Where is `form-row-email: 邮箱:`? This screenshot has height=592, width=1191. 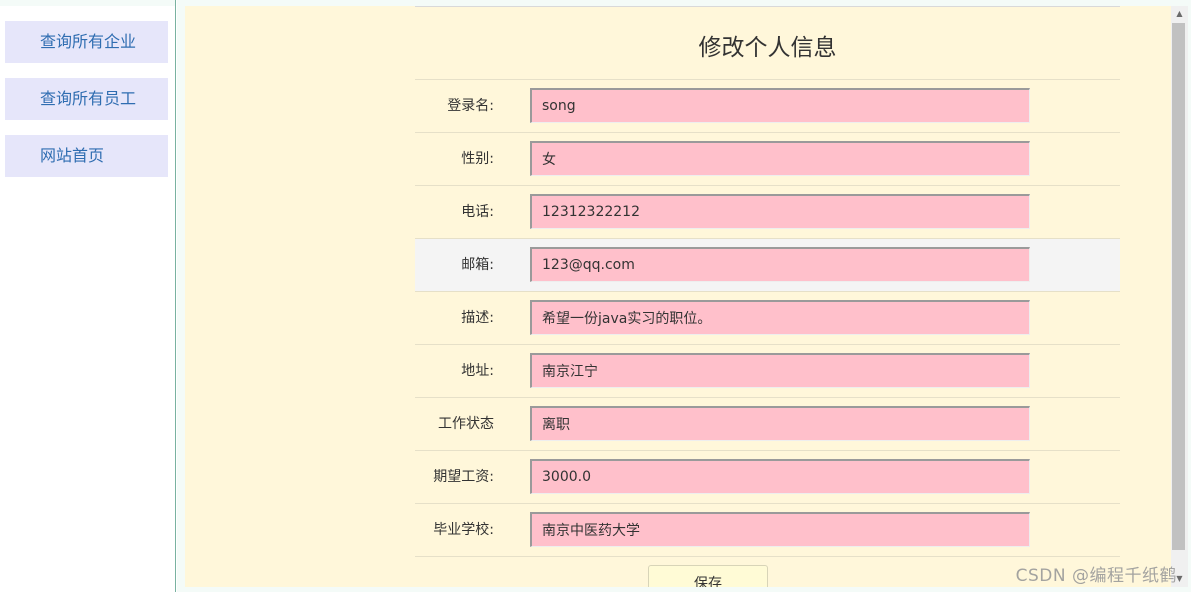 form-row-email: 邮箱: is located at coordinates (767, 265).